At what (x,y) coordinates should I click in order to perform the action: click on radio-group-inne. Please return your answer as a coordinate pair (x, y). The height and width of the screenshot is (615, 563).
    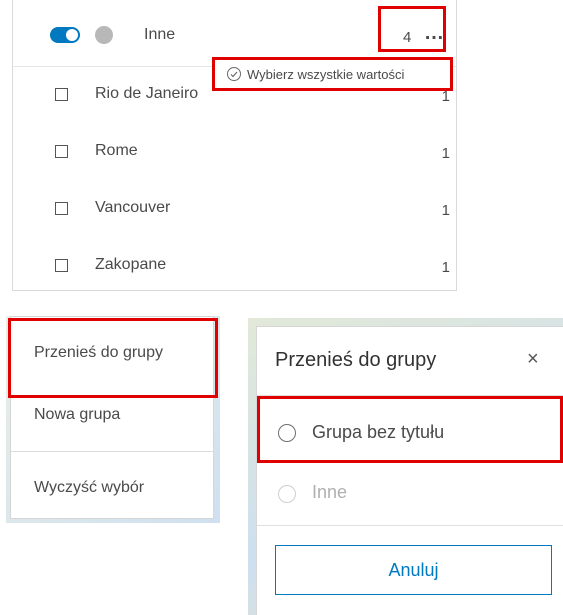
    Looking at the image, I should click on (287, 494).